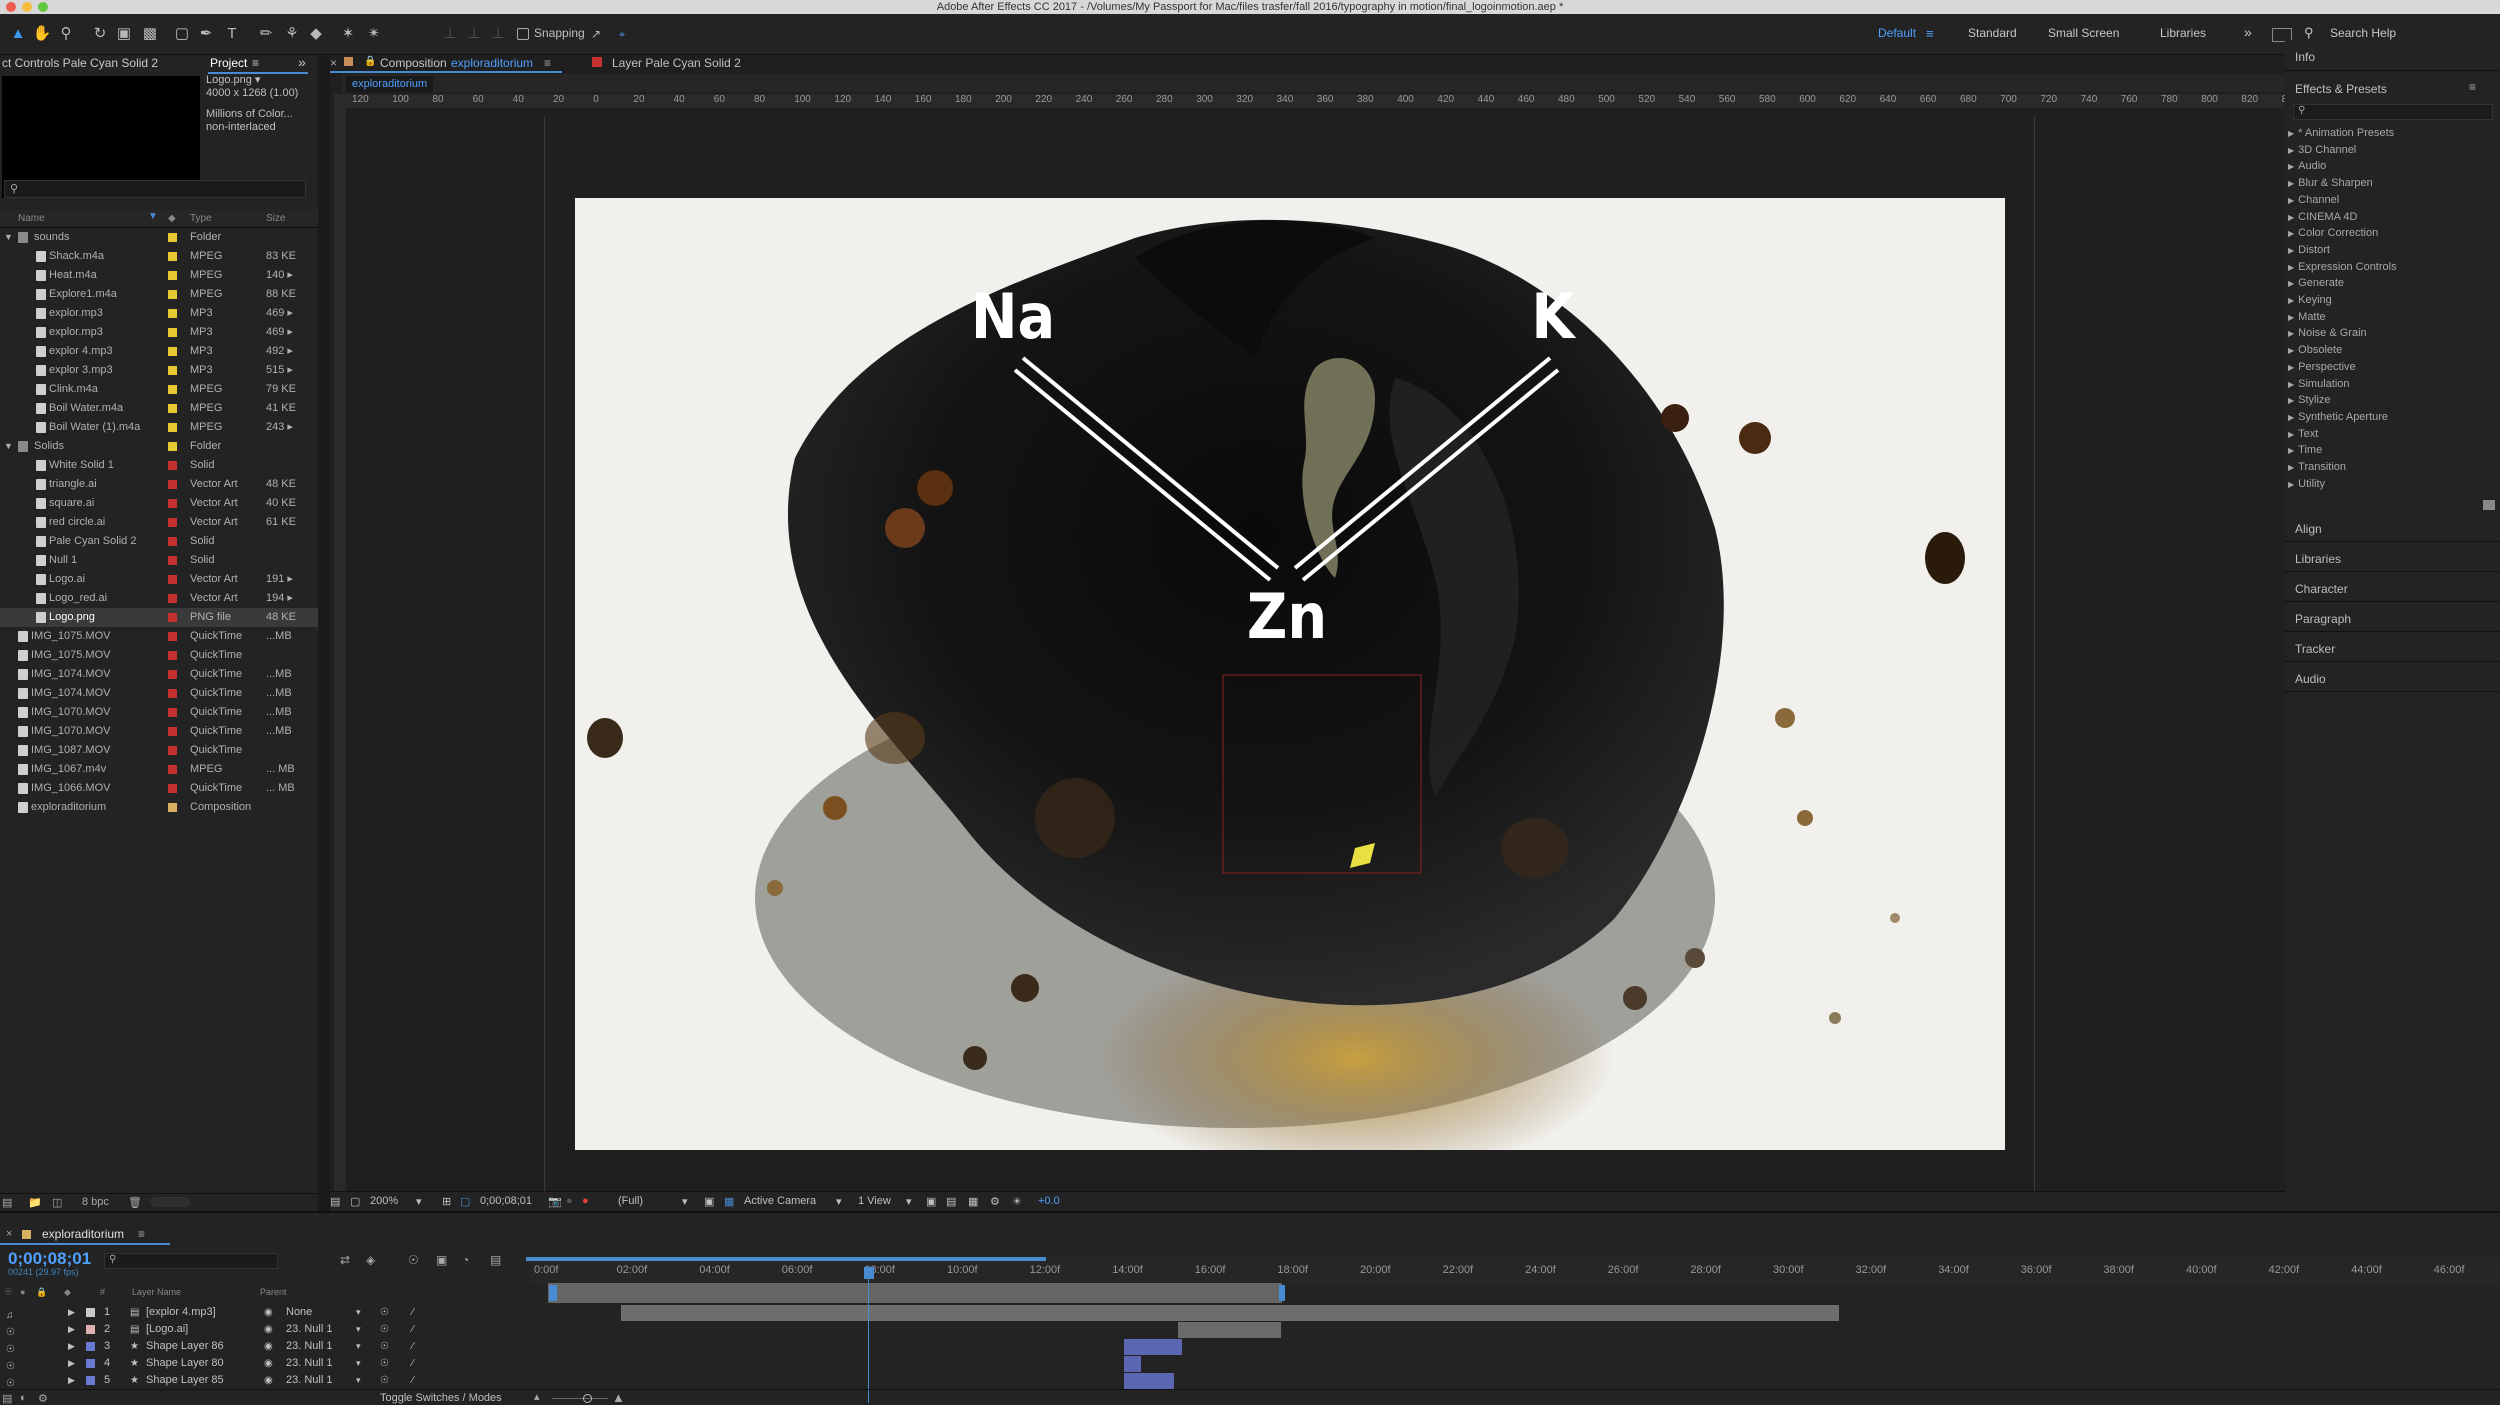 The width and height of the screenshot is (2500, 1405). What do you see at coordinates (2323, 619) in the screenshot?
I see `panel-tab-paragraph: Paragraph` at bounding box center [2323, 619].